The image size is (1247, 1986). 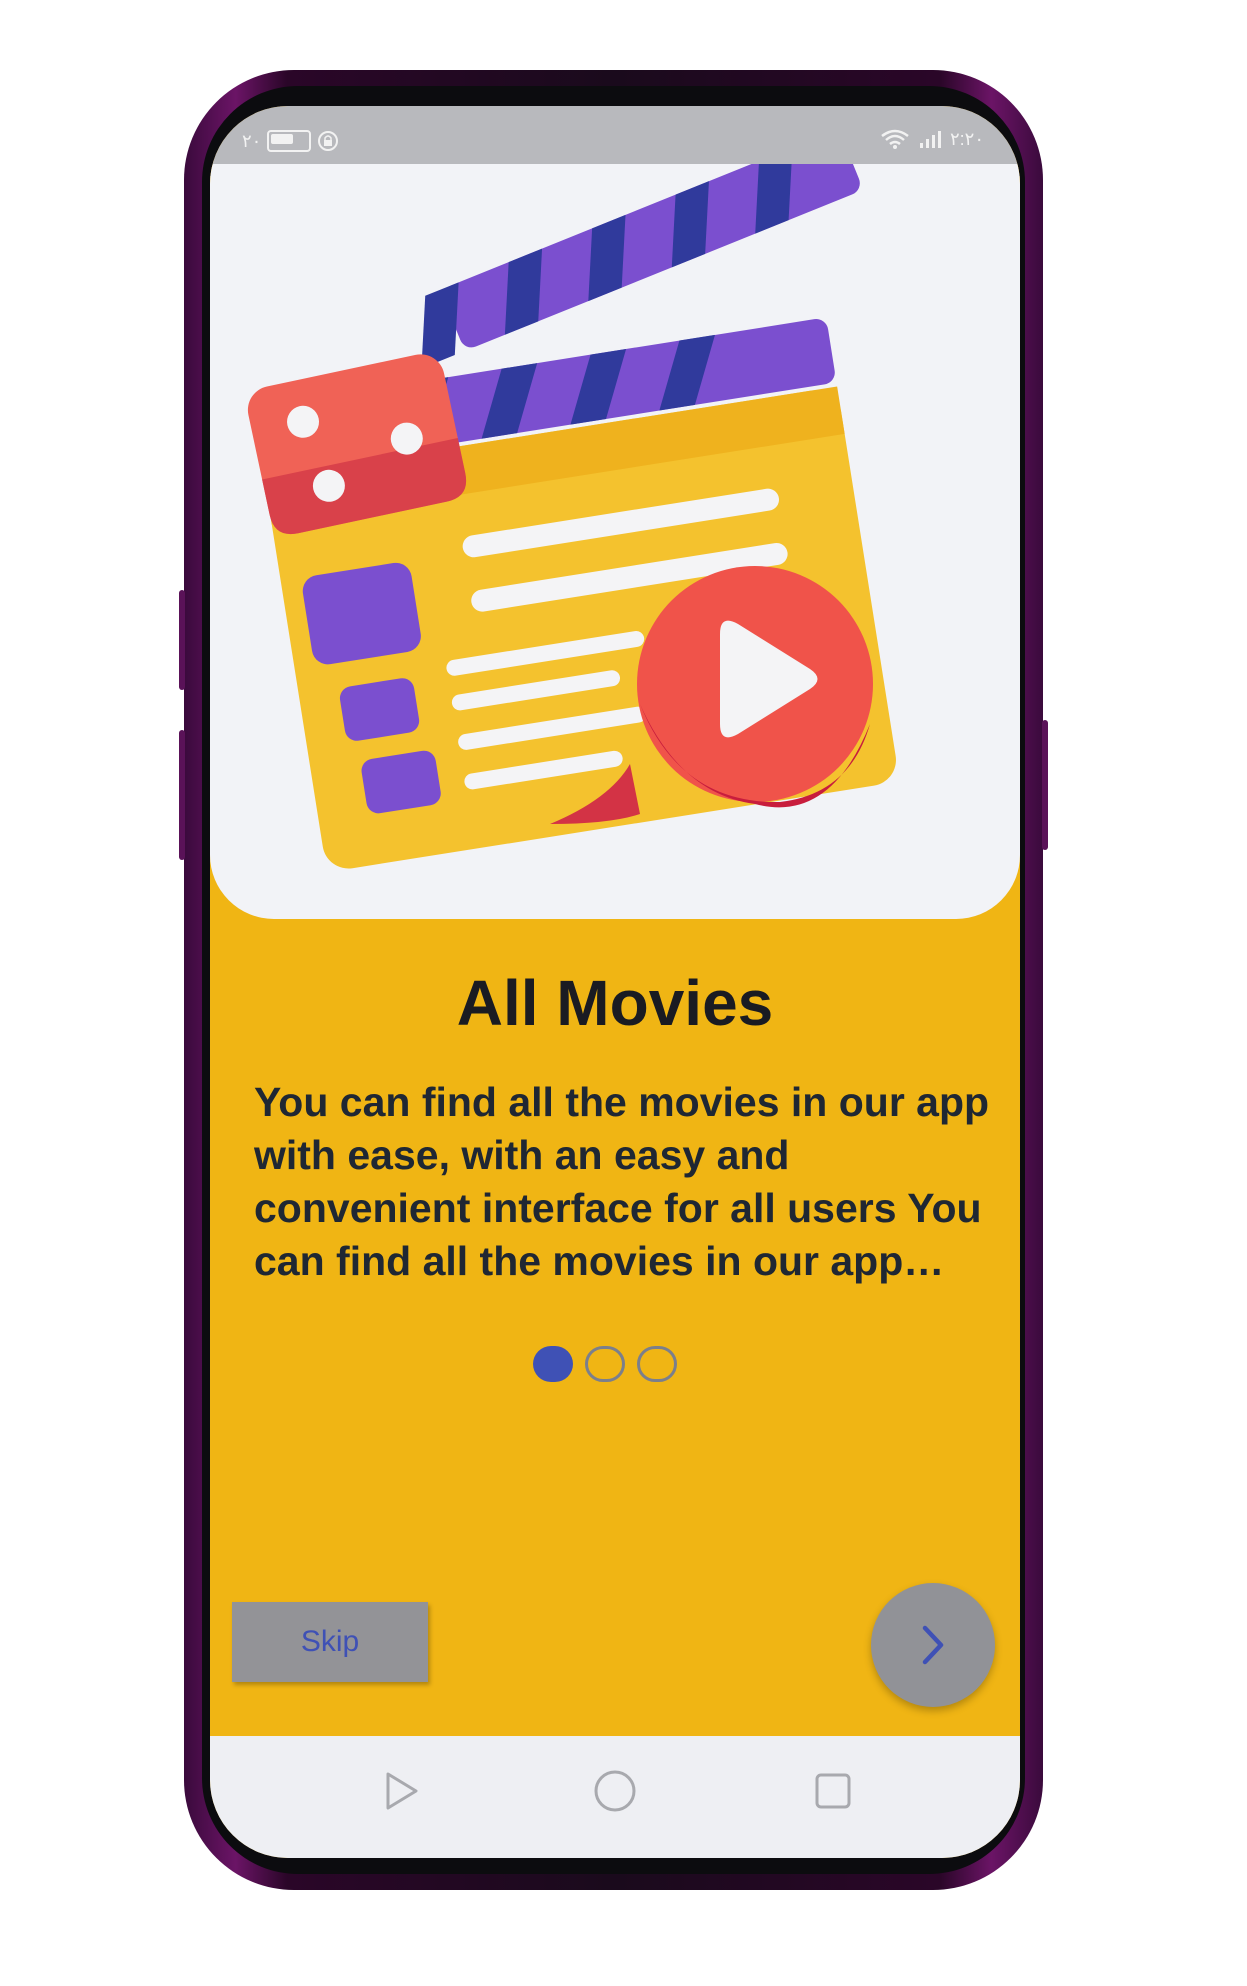 I want to click on triangle-back-icon, so click(x=401, y=1791).